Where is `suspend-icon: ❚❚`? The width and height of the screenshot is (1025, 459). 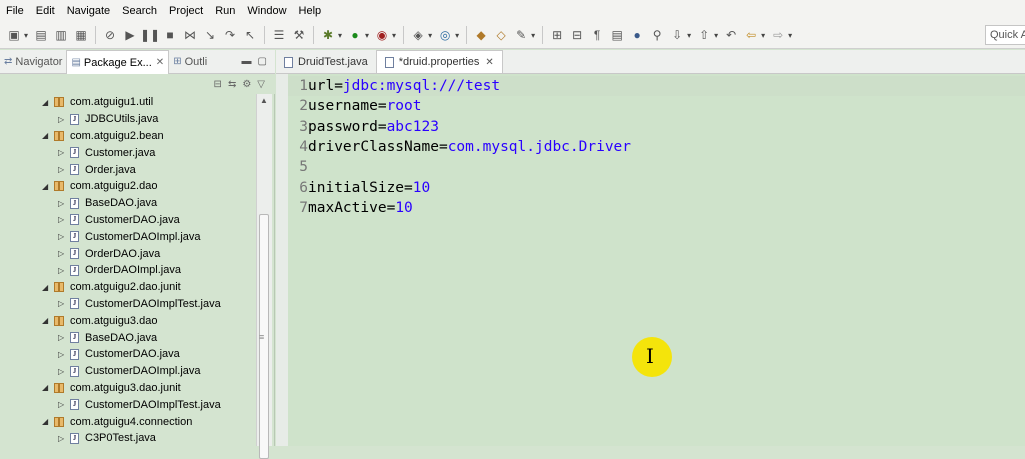 suspend-icon: ❚❚ is located at coordinates (150, 35).